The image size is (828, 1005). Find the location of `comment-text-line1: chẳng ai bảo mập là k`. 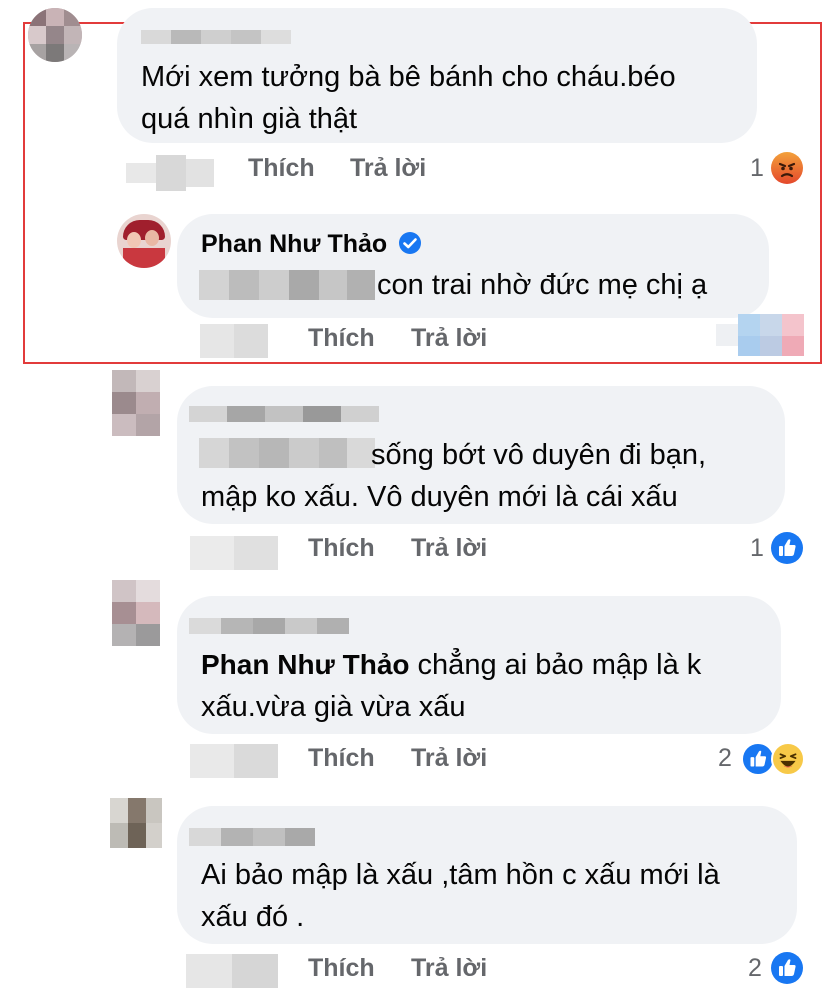

comment-text-line1: chẳng ai bảo mập là k is located at coordinates (555, 665).